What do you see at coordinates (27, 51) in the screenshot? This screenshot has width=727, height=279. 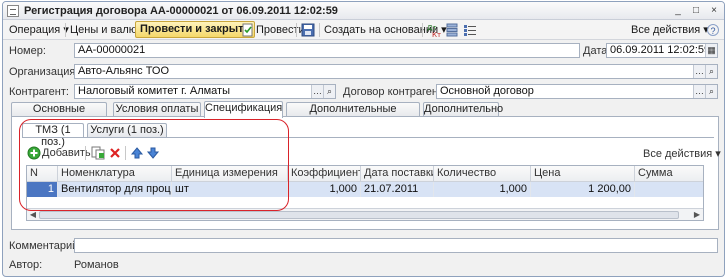 I see `number-label: Номер:` at bounding box center [27, 51].